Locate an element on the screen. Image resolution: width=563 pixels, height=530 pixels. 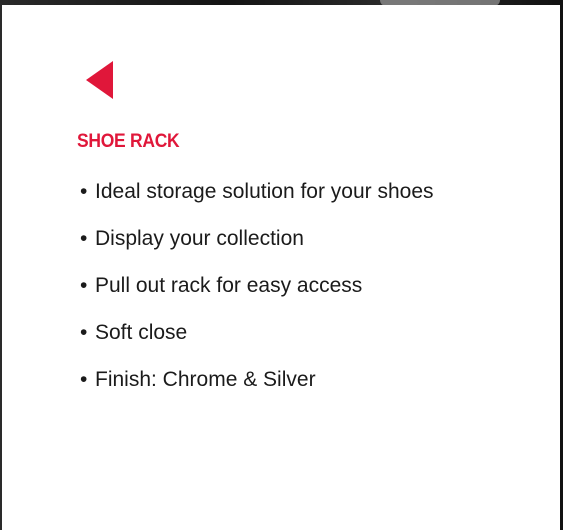
feature-item: • Finish: Chrome & Silver is located at coordinates (257, 388).